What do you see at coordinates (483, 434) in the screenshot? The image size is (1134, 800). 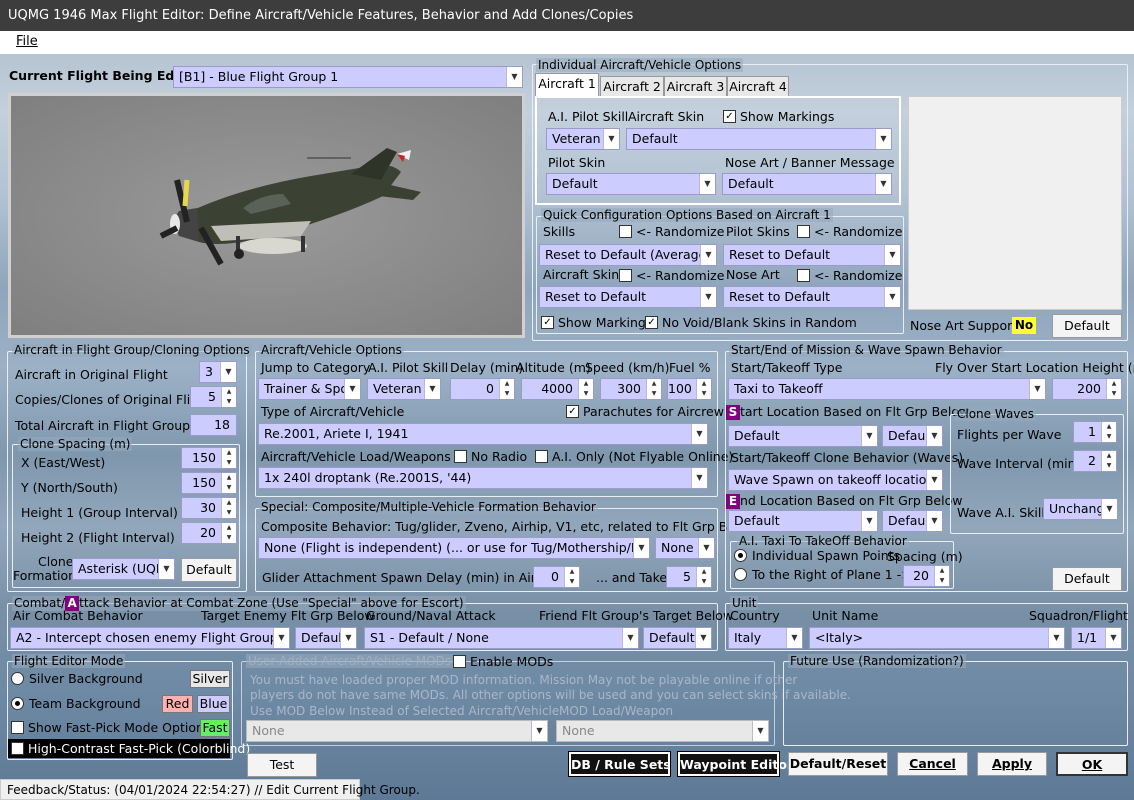 I see `type-select: Re.2001, Ariete I, 1941 ▼` at bounding box center [483, 434].